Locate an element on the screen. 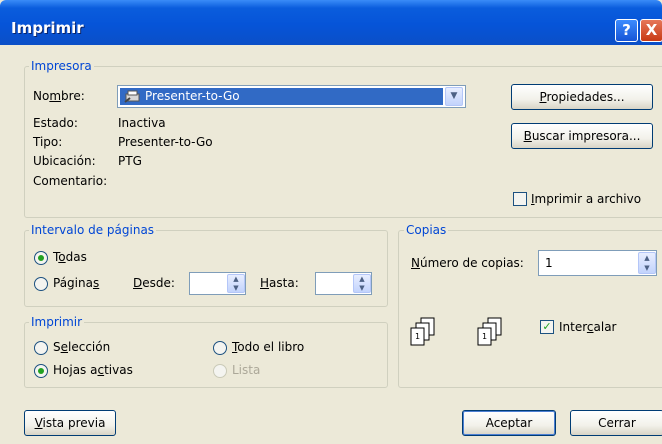 The height and width of the screenshot is (444, 662). copies-count-input: 1 ▲ ▼ is located at coordinates (597, 263).